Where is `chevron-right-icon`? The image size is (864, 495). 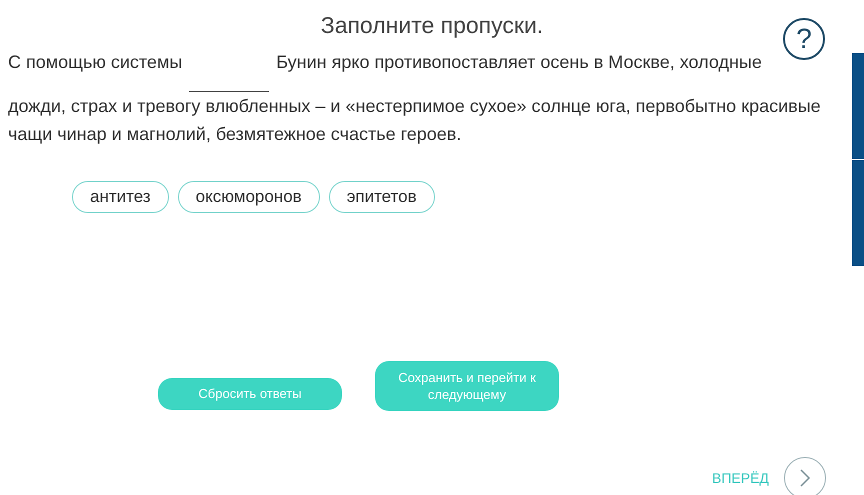
chevron-right-icon is located at coordinates (804, 478).